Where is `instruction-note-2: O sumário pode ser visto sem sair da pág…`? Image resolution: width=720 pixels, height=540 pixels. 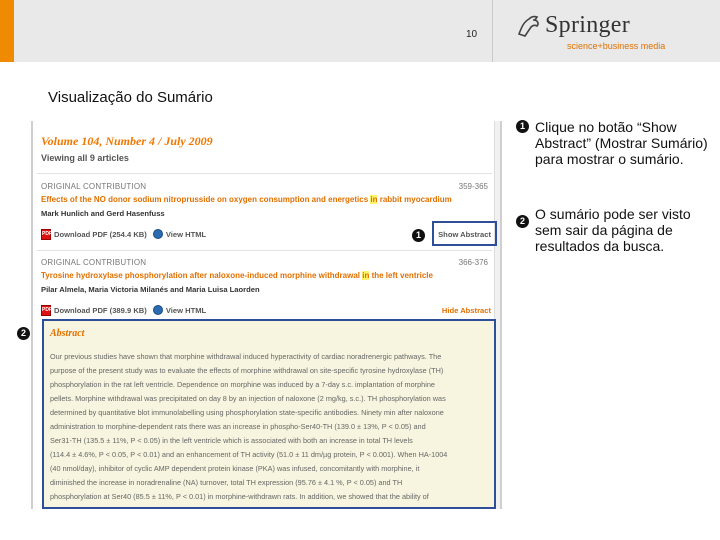
instruction-note-2: O sumário pode ser visto sem sair da pág… is located at coordinates (613, 230).